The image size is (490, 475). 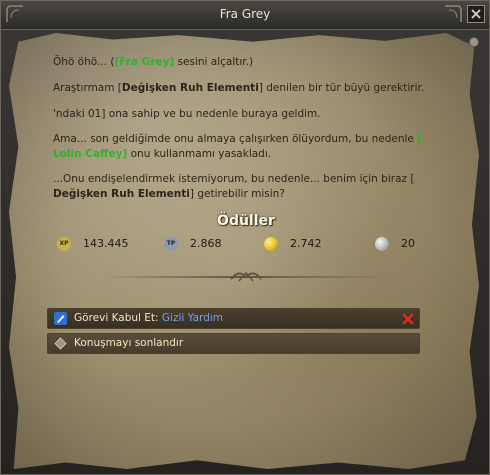 I want to click on title-bar: Fra Grey, so click(x=245, y=15).